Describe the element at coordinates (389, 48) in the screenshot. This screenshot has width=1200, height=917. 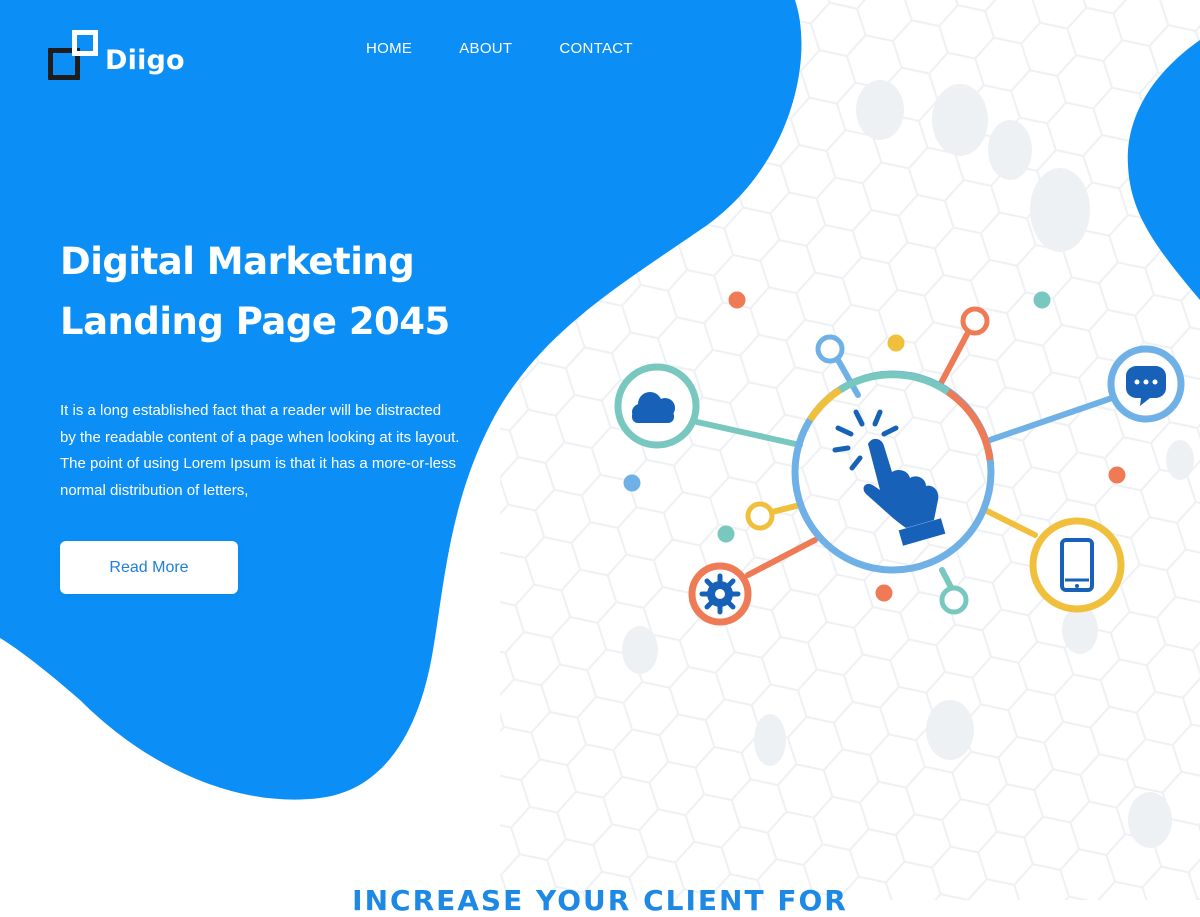
I see `nav-home: HOME` at that location.